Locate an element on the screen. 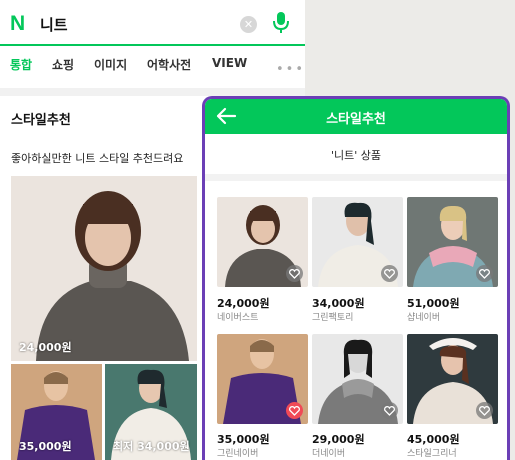  tab-dictionary: 어학사전 is located at coordinates (169, 64).